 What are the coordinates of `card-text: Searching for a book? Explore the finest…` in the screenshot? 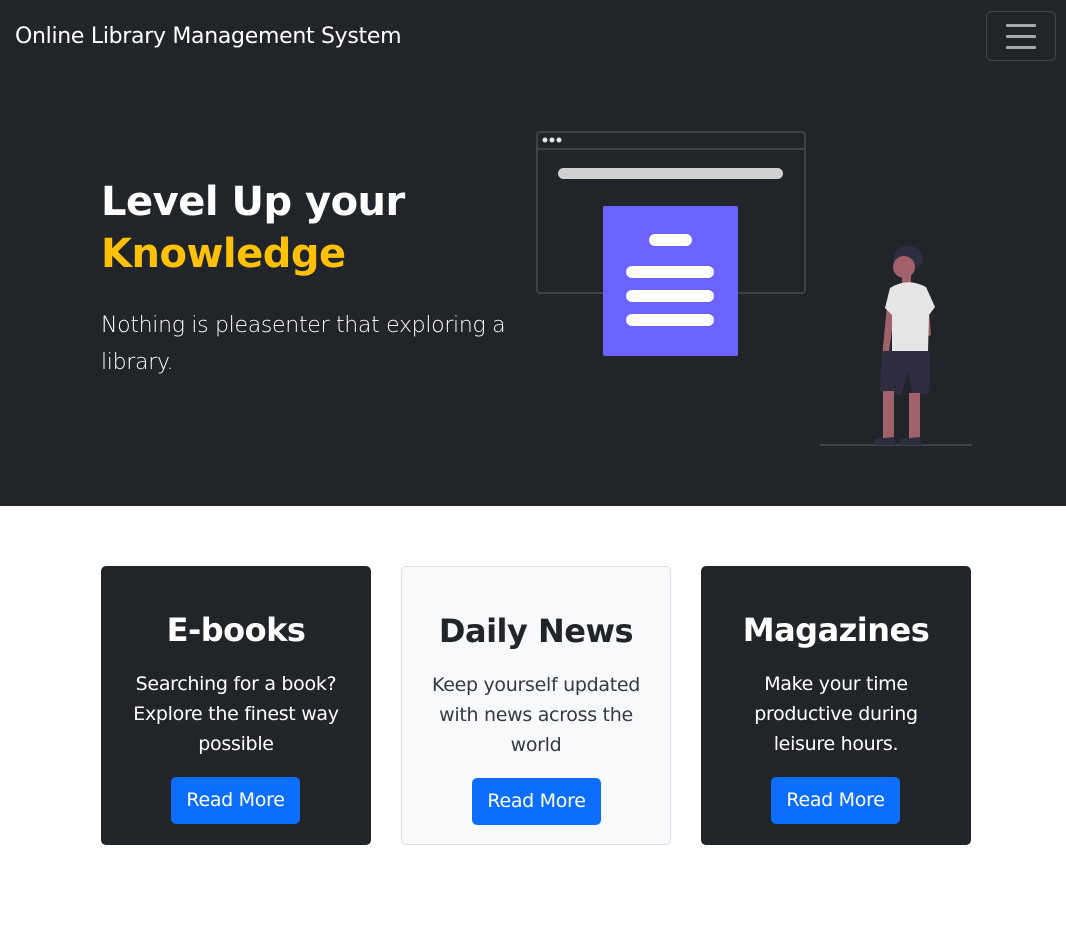 It's located at (236, 714).